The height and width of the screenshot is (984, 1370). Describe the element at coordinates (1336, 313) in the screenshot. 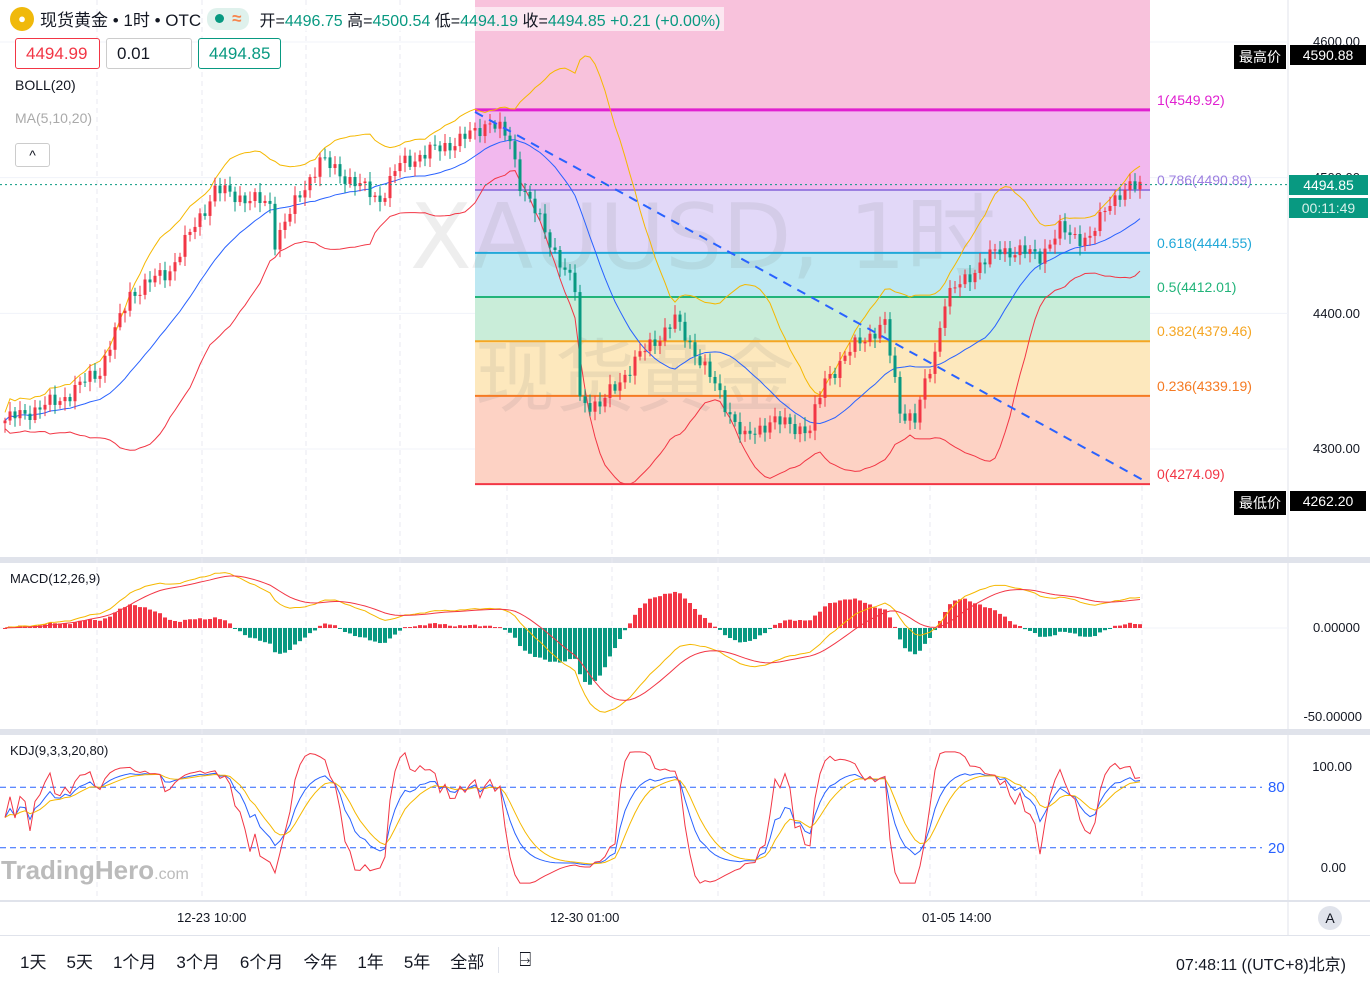

I see `price-tick: 4400.00` at that location.